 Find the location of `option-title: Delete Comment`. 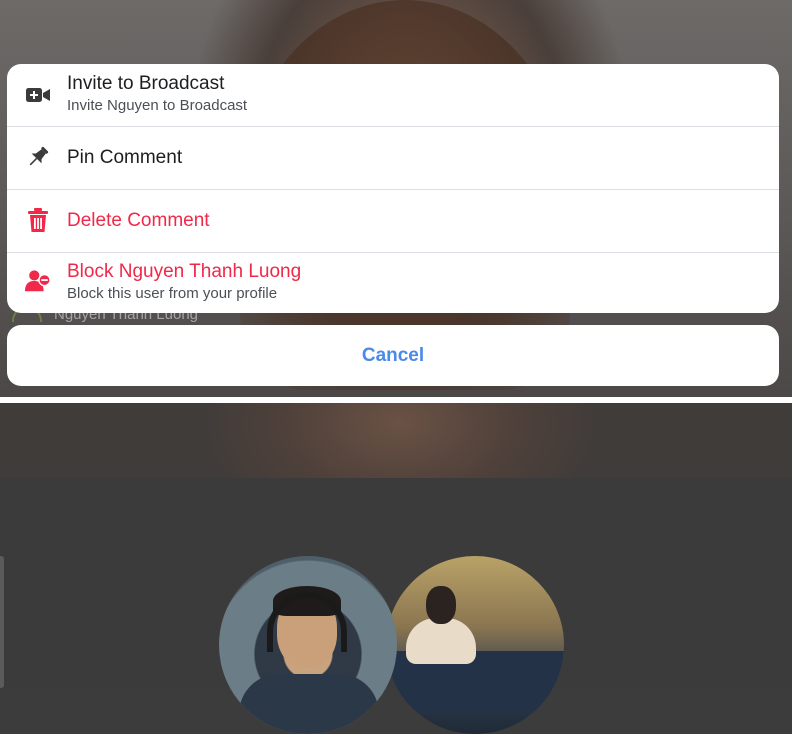

option-title: Delete Comment is located at coordinates (138, 220).